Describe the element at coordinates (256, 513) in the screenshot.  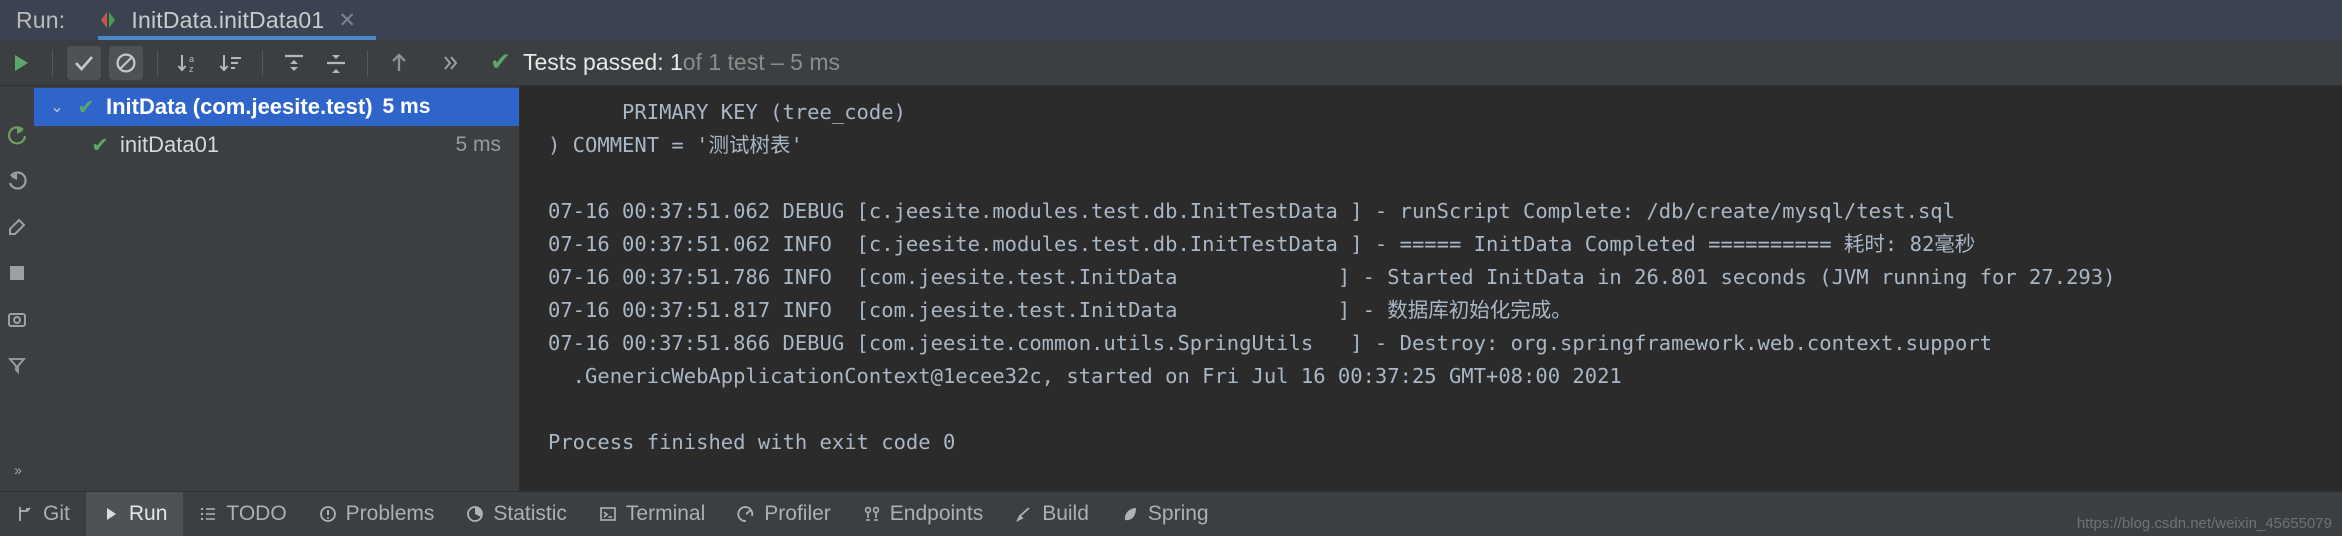
I see `statusbar-tab-label: TODO` at that location.